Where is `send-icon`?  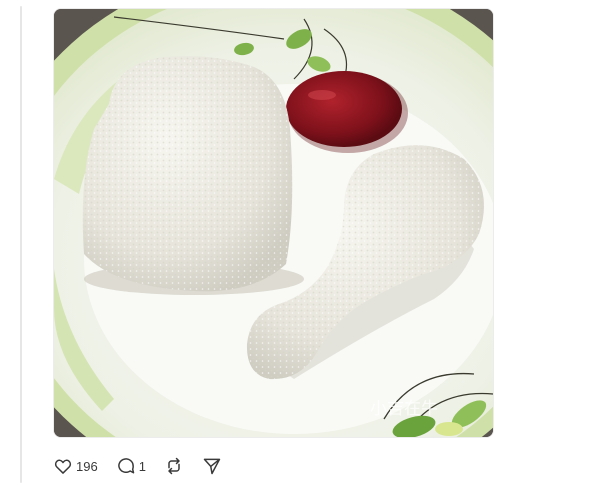 send-icon is located at coordinates (212, 466).